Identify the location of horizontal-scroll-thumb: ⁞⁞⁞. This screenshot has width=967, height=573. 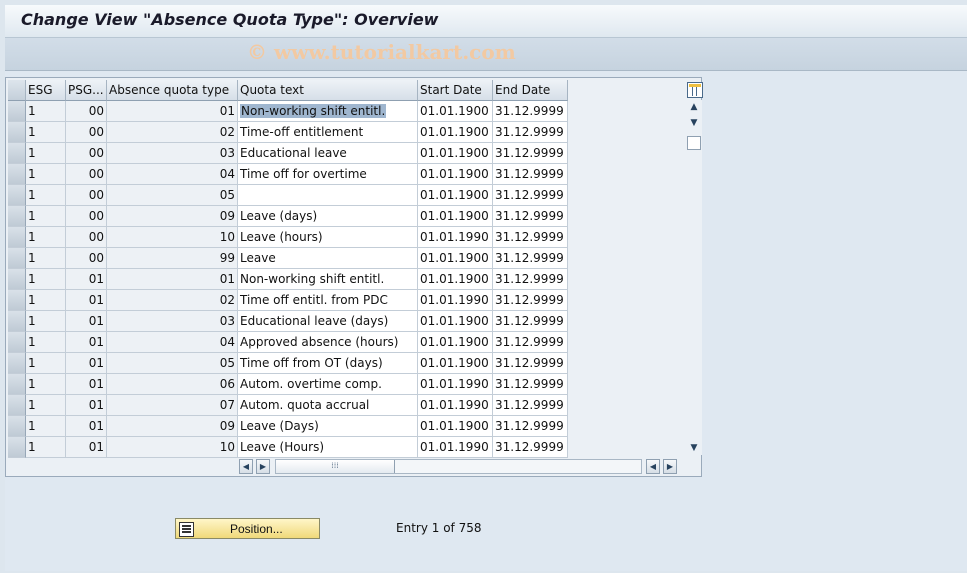
(335, 466).